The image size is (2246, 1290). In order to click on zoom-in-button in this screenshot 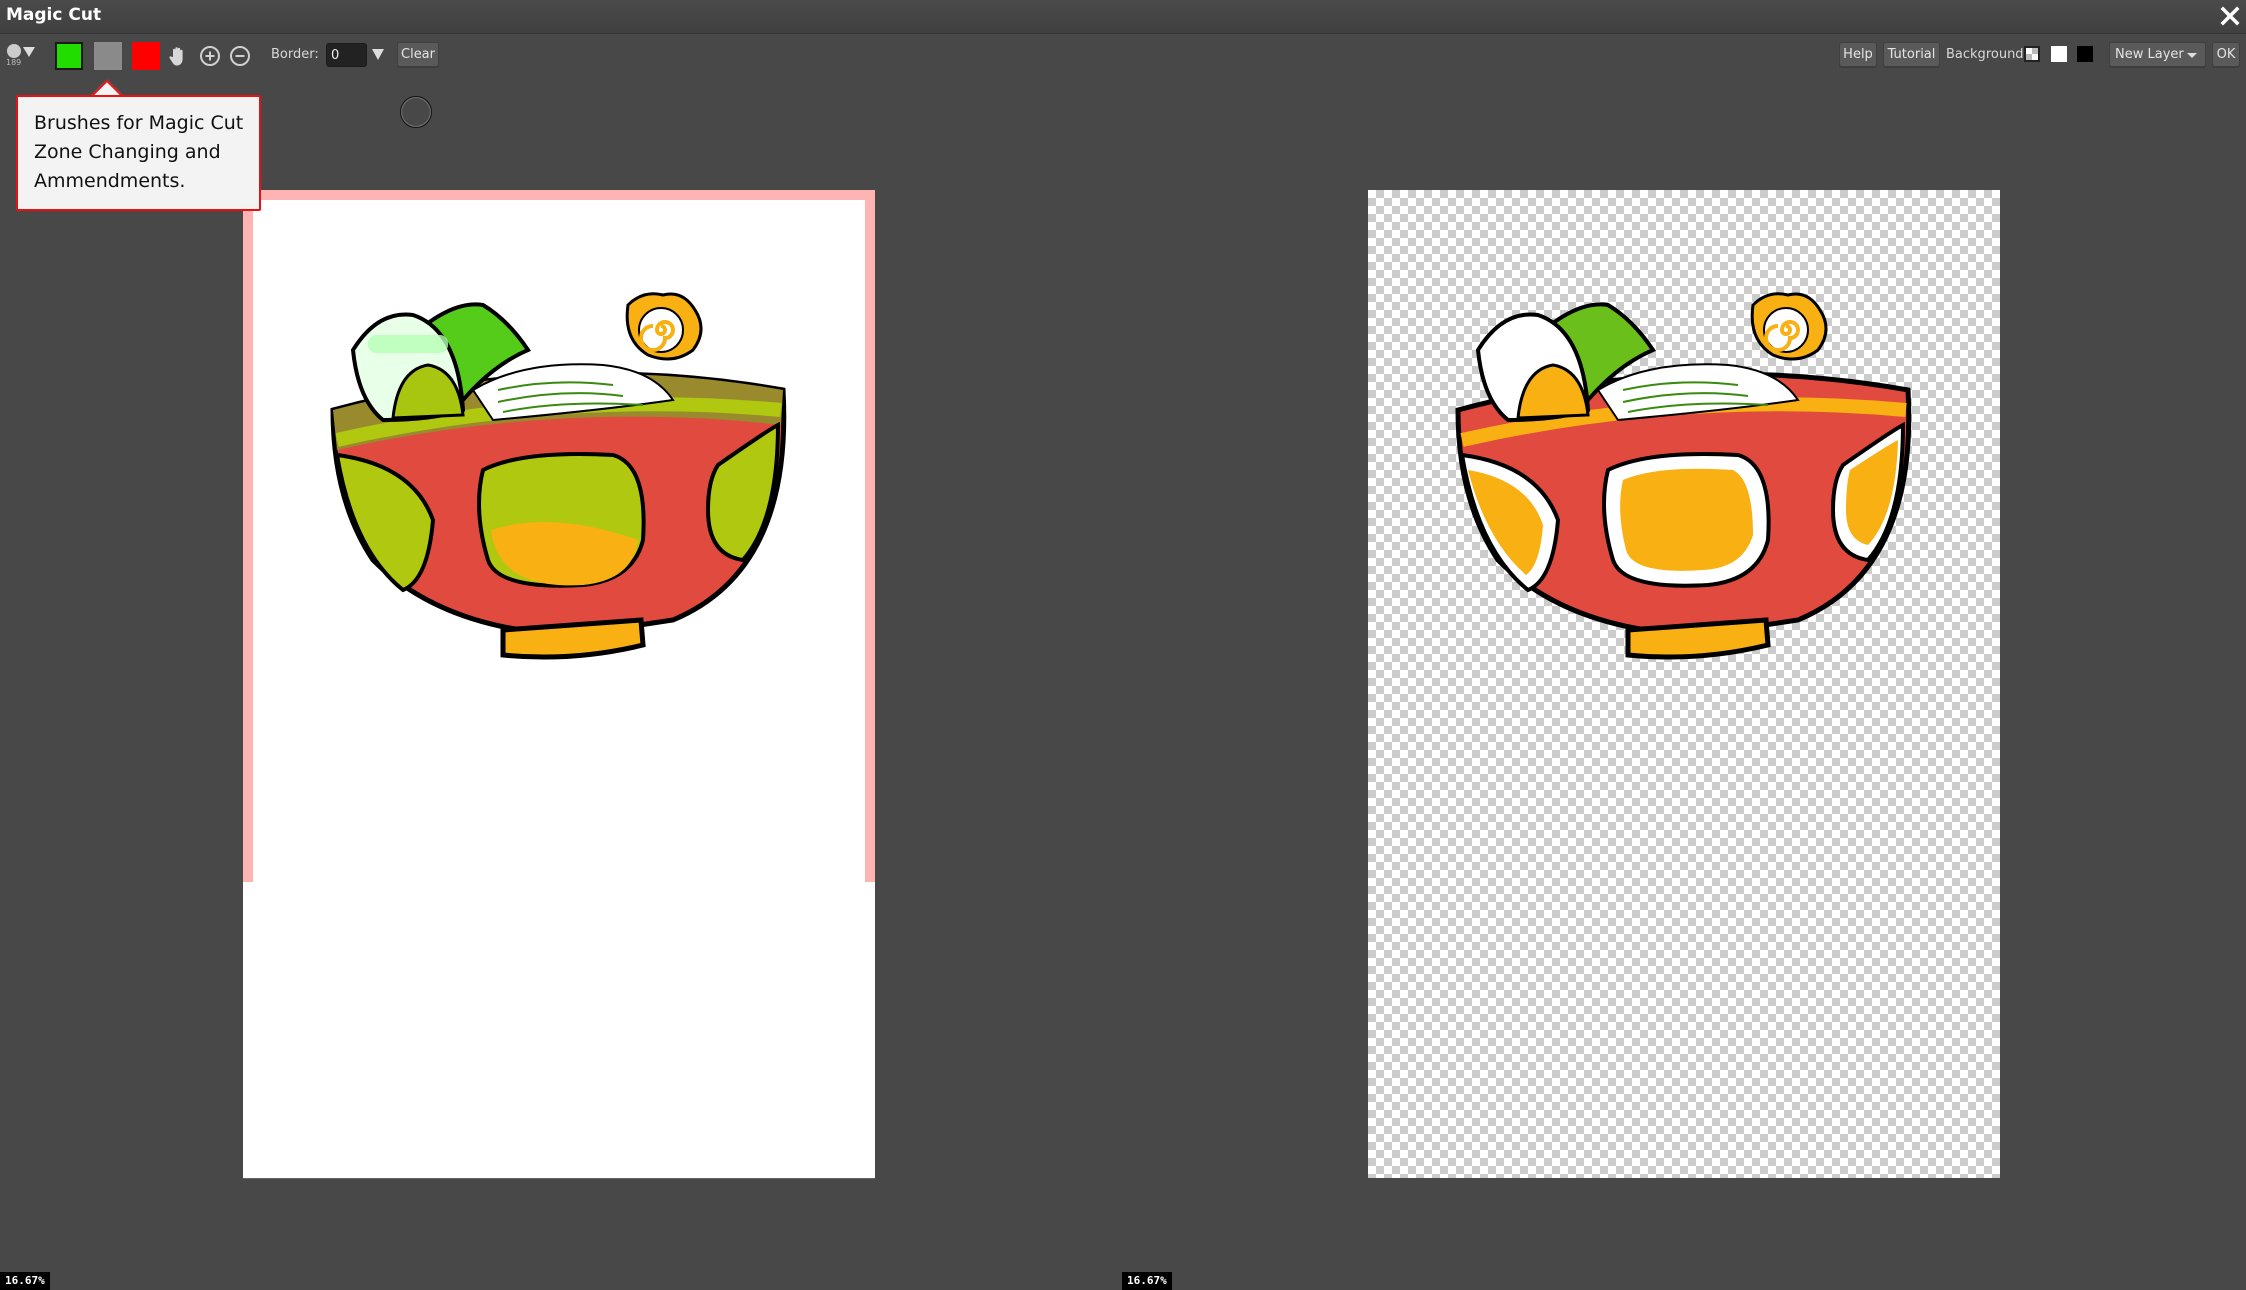, I will do `click(210, 56)`.